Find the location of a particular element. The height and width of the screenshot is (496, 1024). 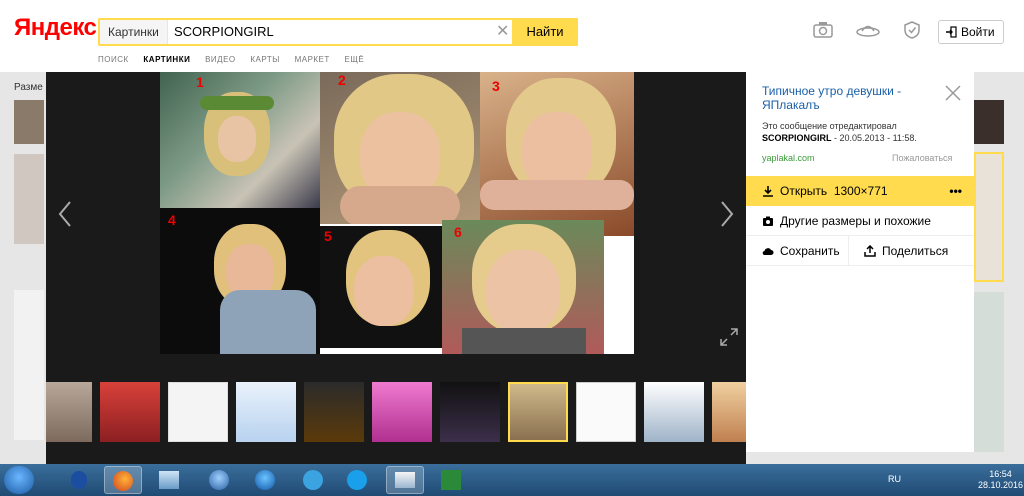

share-label: Поделиться is located at coordinates (915, 251).